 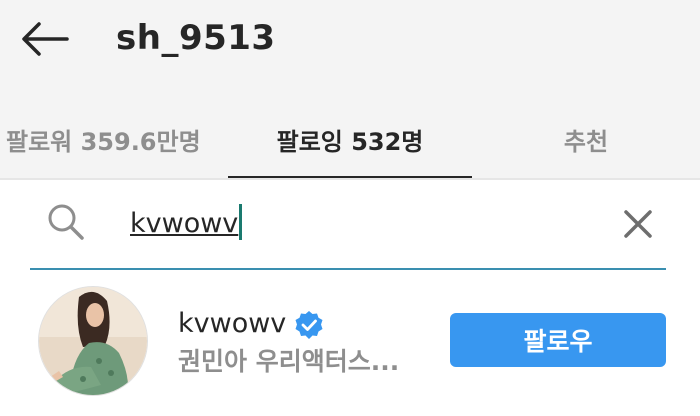 What do you see at coordinates (240, 222) in the screenshot?
I see `text-caret` at bounding box center [240, 222].